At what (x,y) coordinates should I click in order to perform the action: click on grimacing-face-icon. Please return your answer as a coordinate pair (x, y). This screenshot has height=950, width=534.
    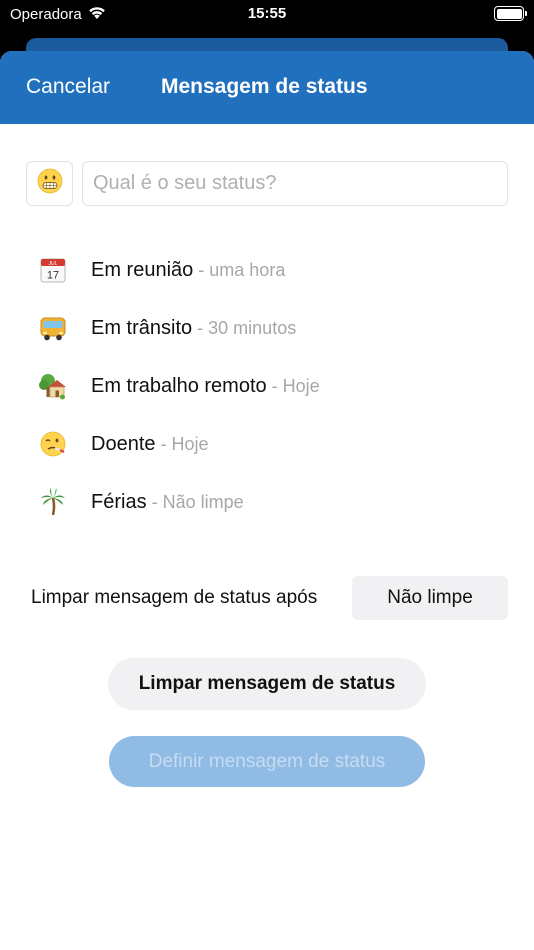
    Looking at the image, I should click on (50, 183).